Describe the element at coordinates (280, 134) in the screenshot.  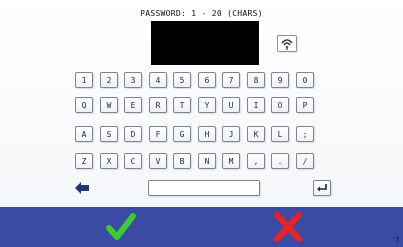
I see `key: L` at that location.